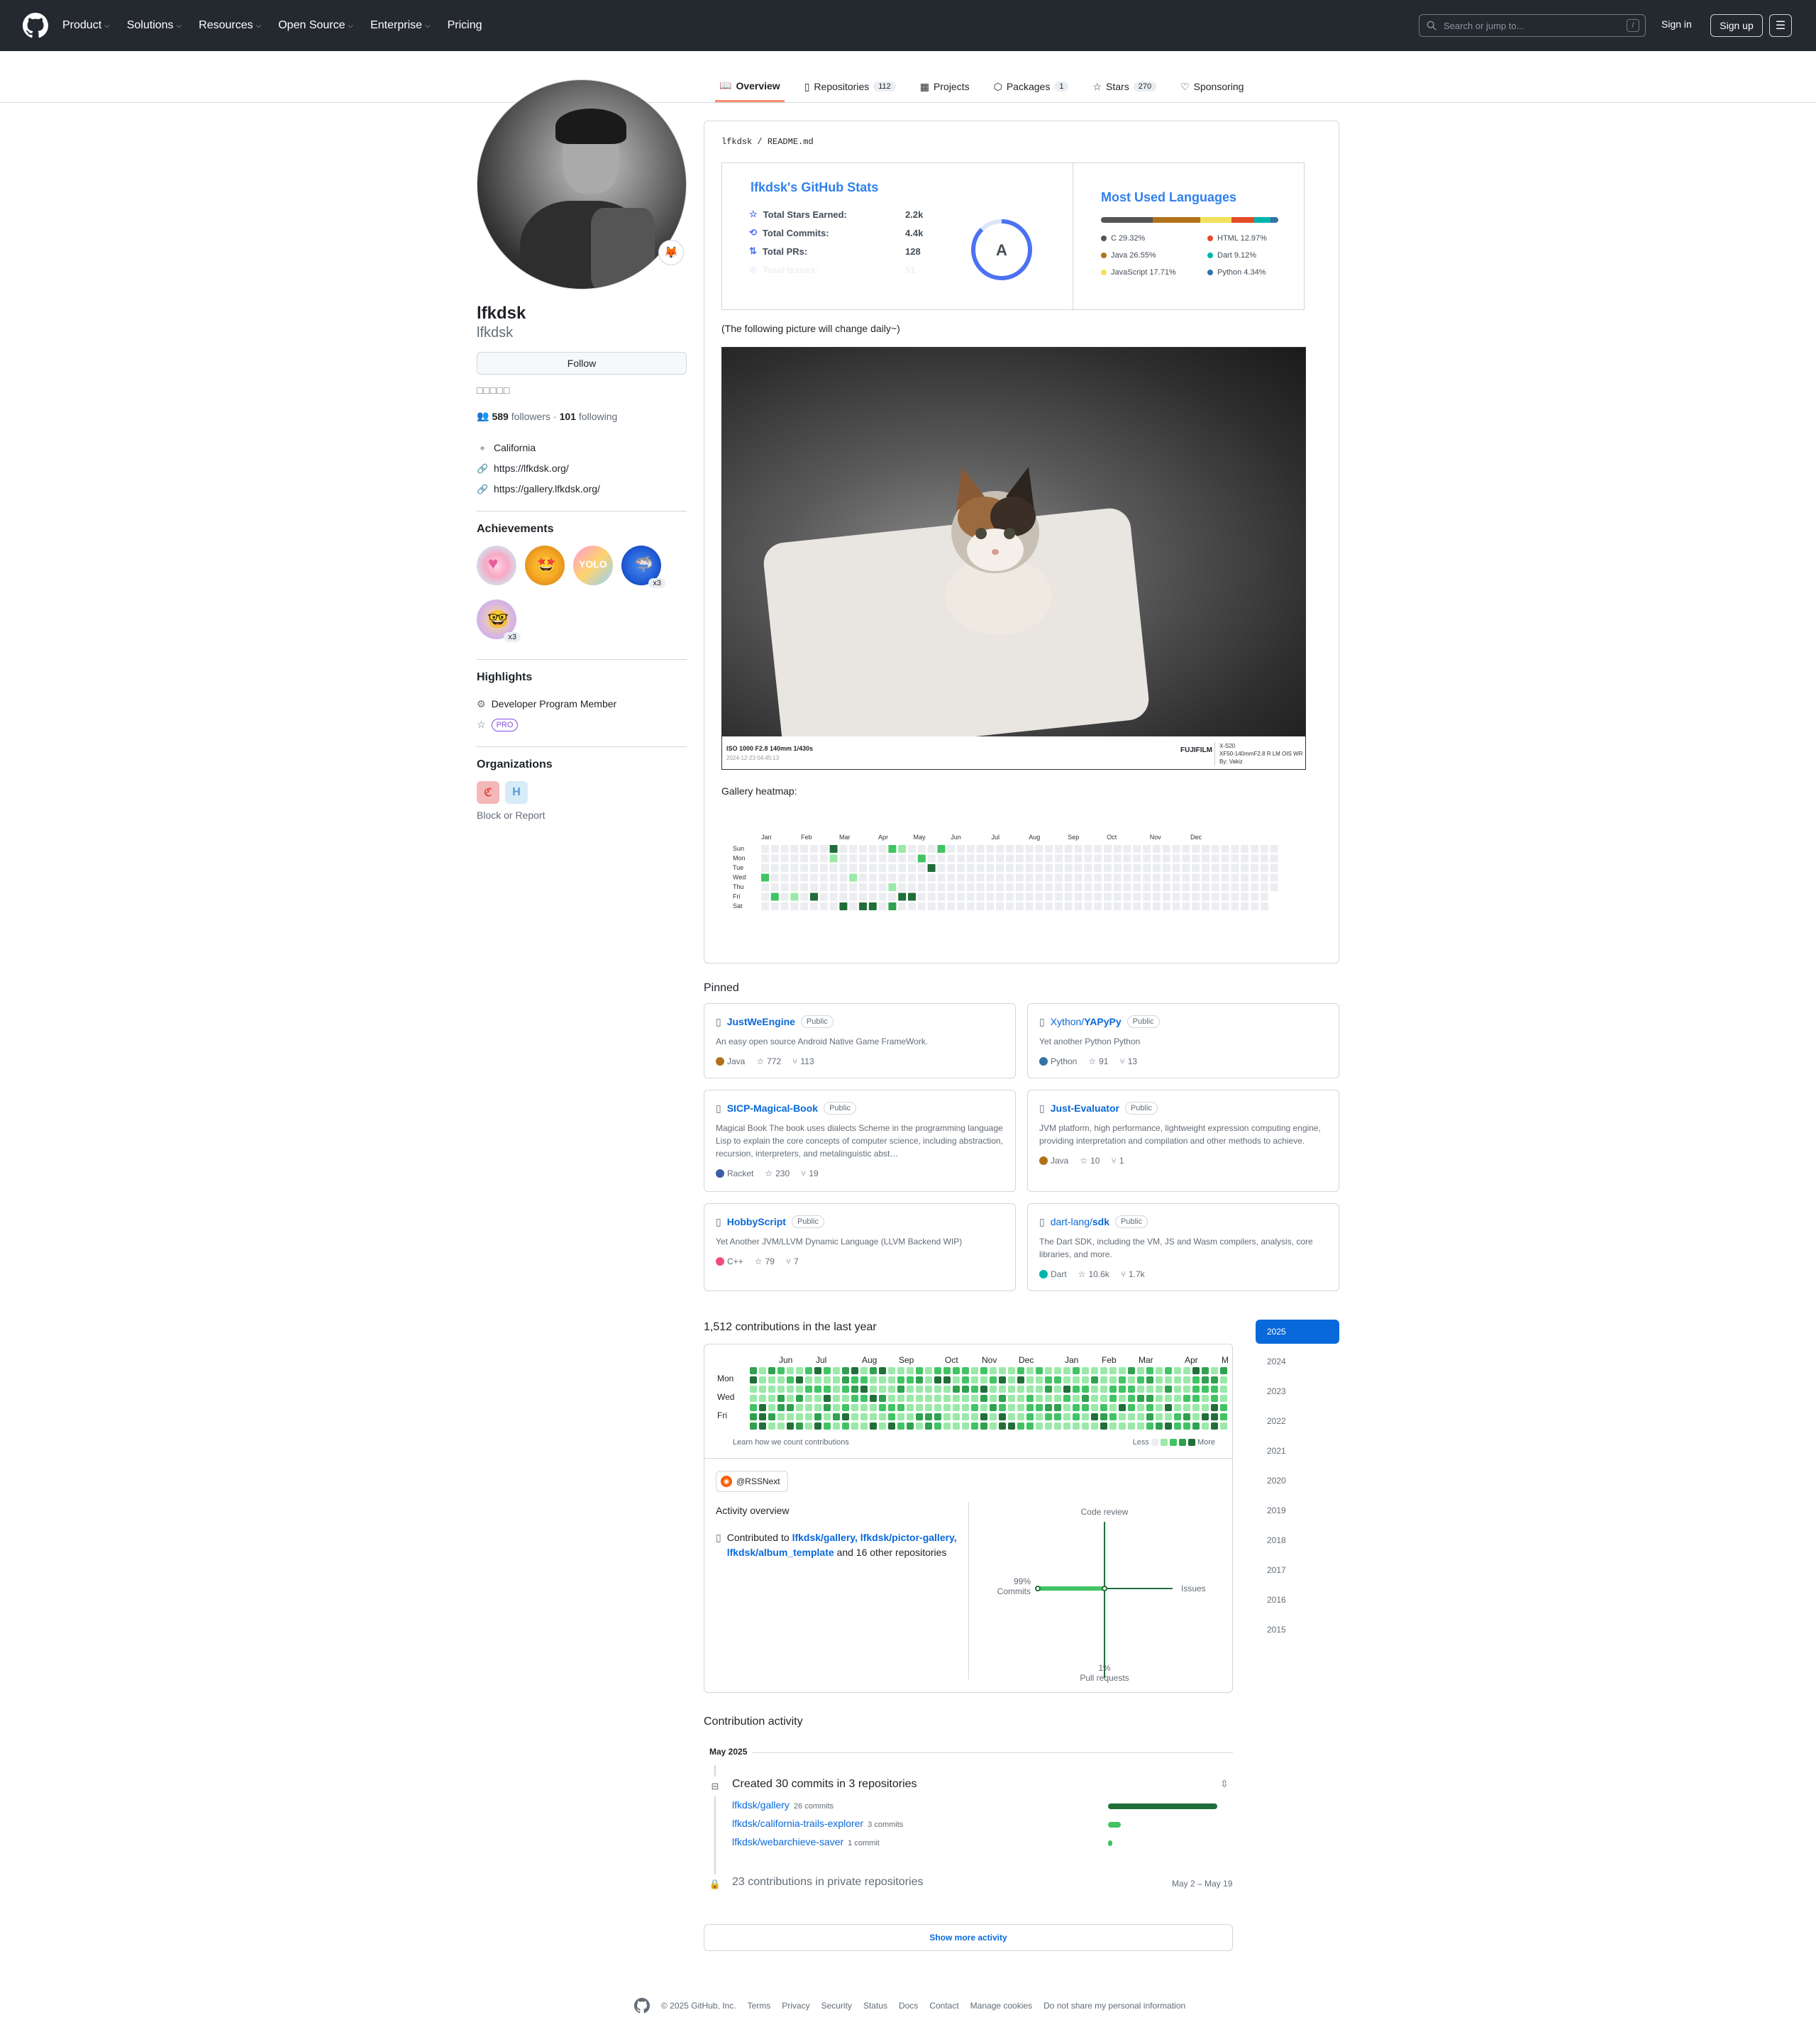  What do you see at coordinates (759, 2006) in the screenshot?
I see `footer-link: Terms` at bounding box center [759, 2006].